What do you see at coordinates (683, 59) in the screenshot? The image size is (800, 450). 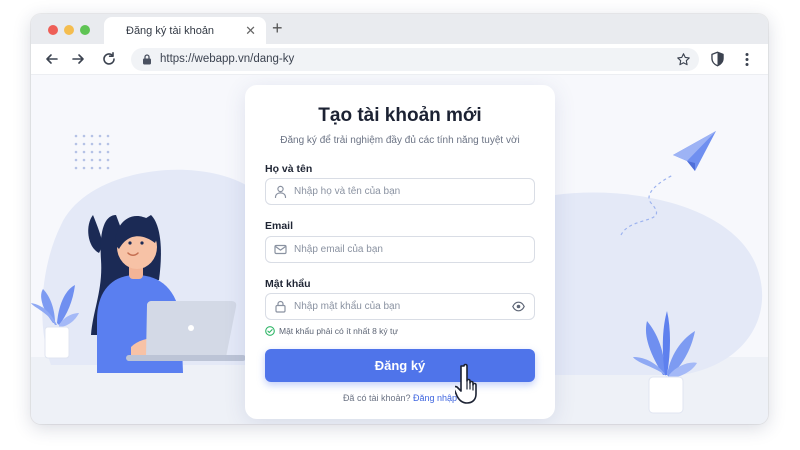 I see `star-icon` at bounding box center [683, 59].